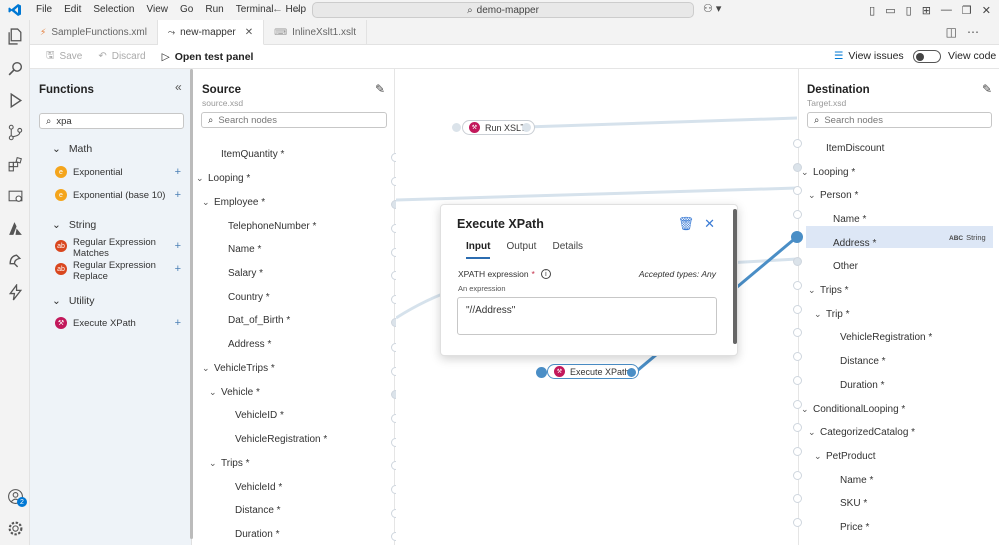 The image size is (999, 545). What do you see at coordinates (15, 528) in the screenshot?
I see `settings-gear-icon` at bounding box center [15, 528].